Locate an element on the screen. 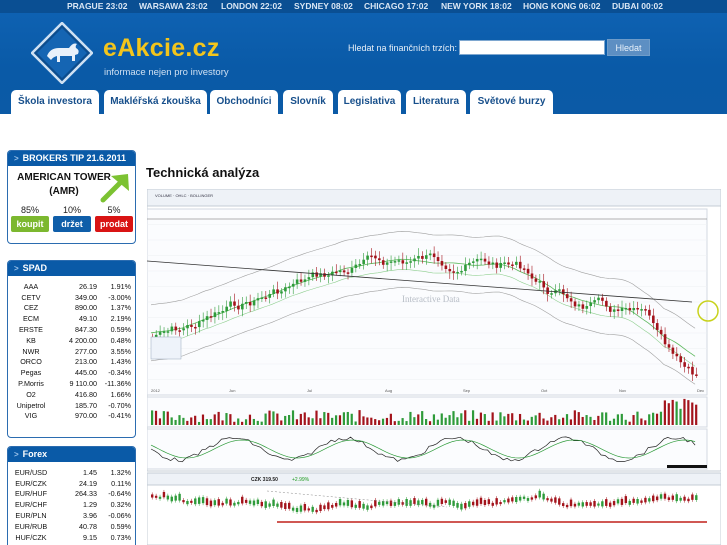 The height and width of the screenshot is (545, 727). forex-symbol: EUR/RUB is located at coordinates (31, 526).